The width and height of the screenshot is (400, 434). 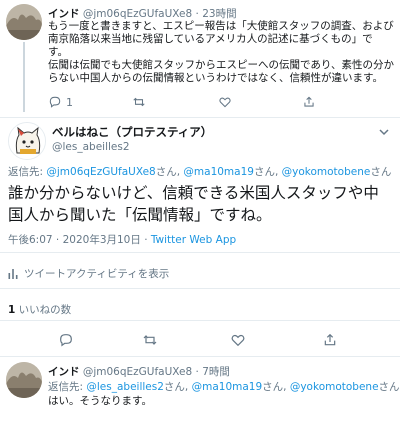 I want to click on tweet-line: らない中国人からの伝聞情報というわけではなく、信頼性が違います。, so click(x=215, y=78).